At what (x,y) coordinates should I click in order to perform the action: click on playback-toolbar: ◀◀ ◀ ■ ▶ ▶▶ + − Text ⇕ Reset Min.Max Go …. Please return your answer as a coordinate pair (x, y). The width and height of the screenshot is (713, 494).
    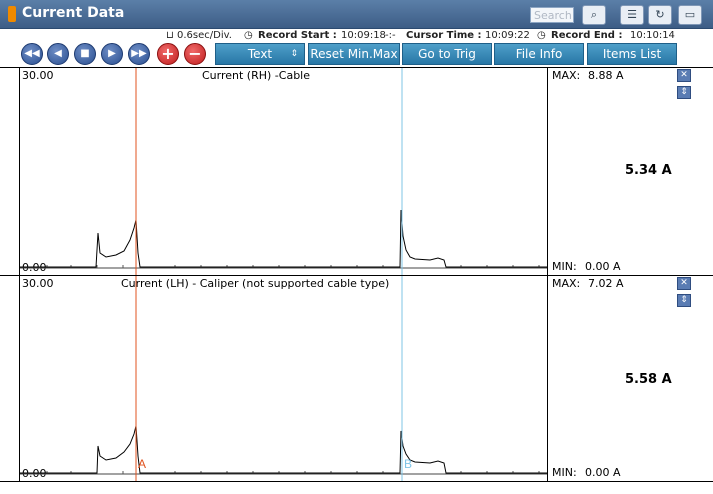
    Looking at the image, I should click on (356, 55).